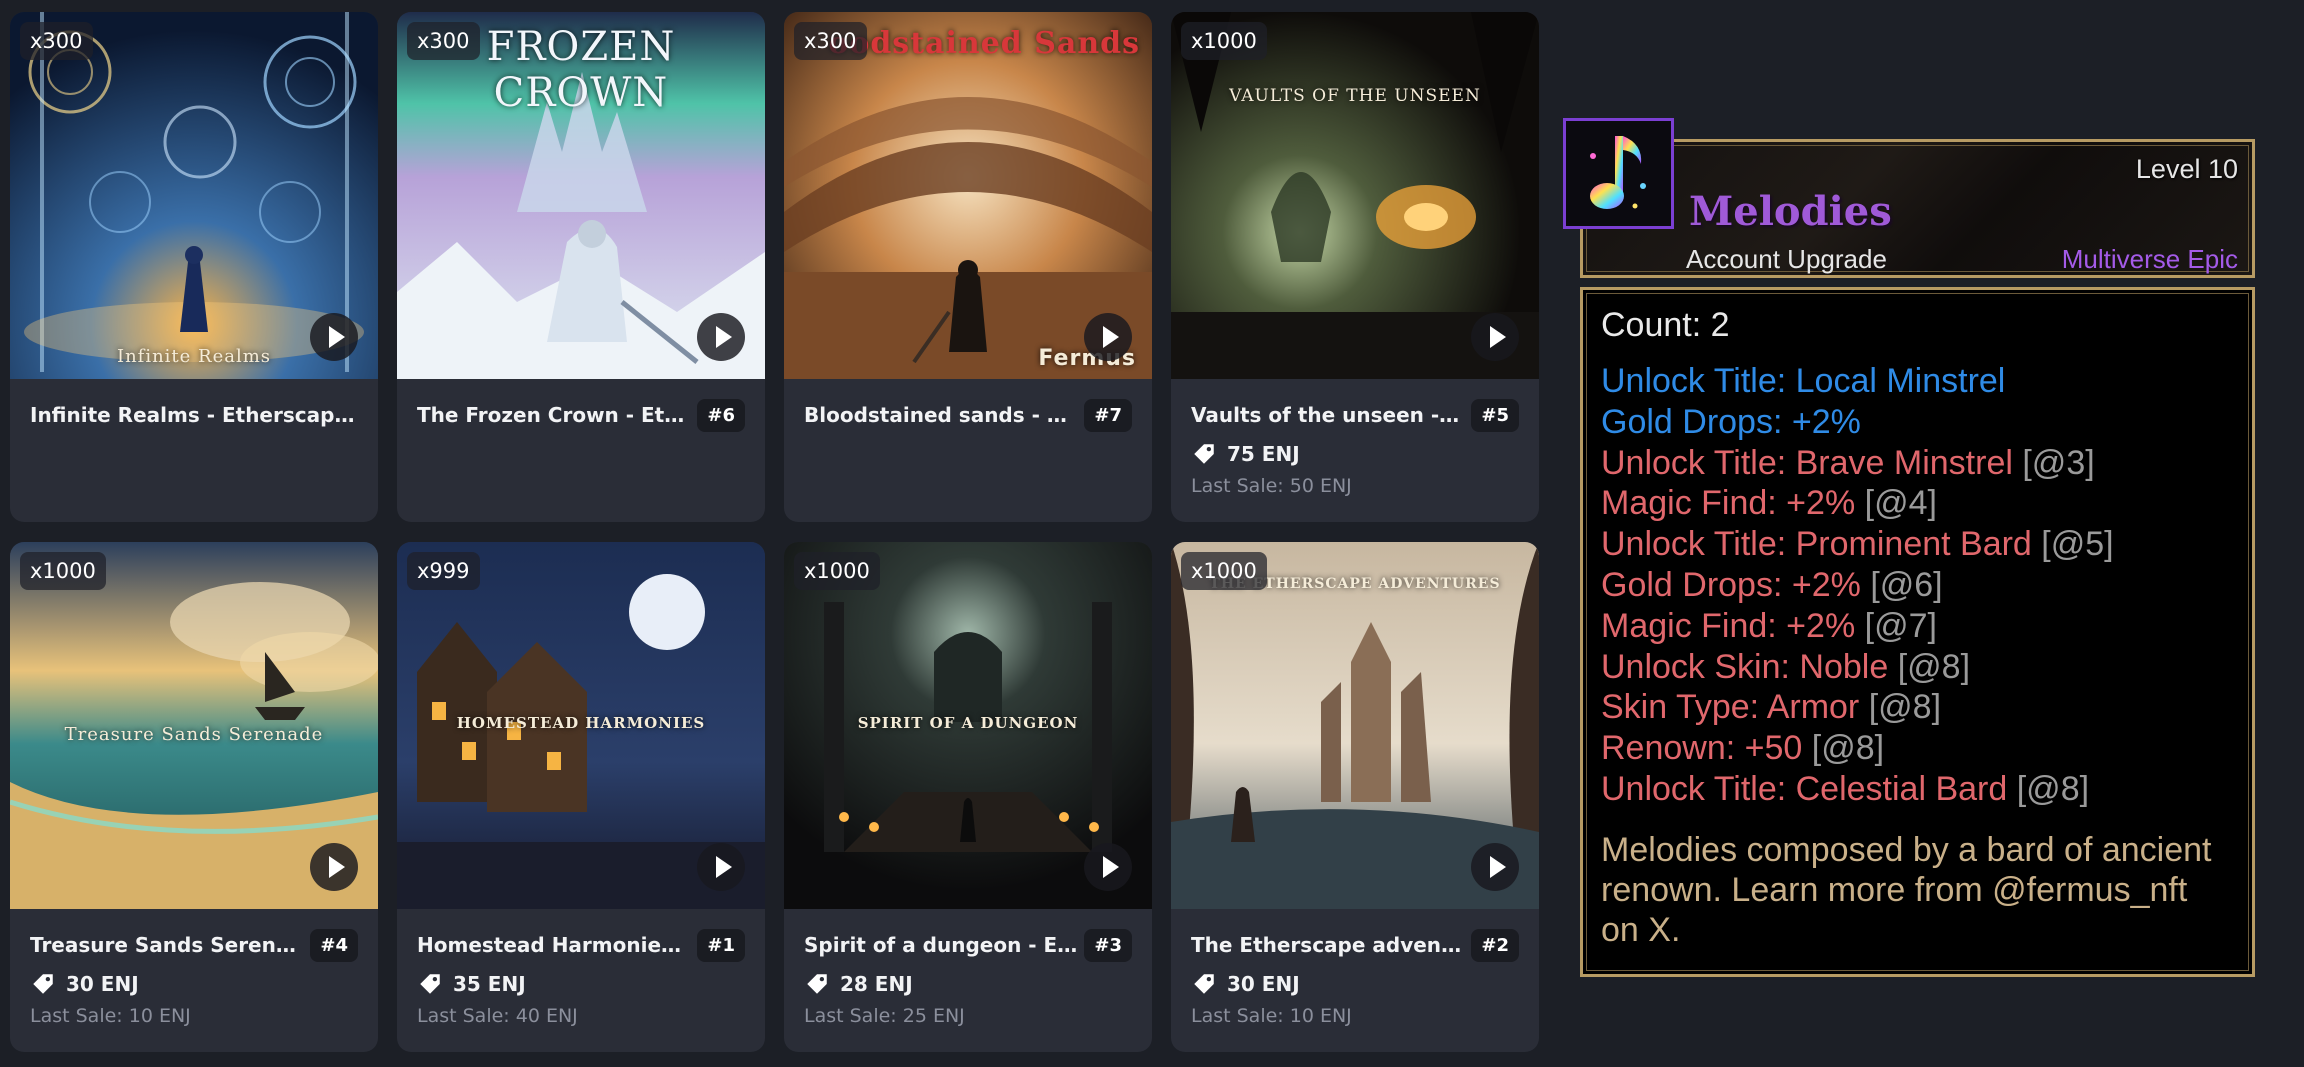 The height and width of the screenshot is (1067, 2304). Describe the element at coordinates (884, 1016) in the screenshot. I see `last-sale: Last Sale: 25 ENJ` at that location.